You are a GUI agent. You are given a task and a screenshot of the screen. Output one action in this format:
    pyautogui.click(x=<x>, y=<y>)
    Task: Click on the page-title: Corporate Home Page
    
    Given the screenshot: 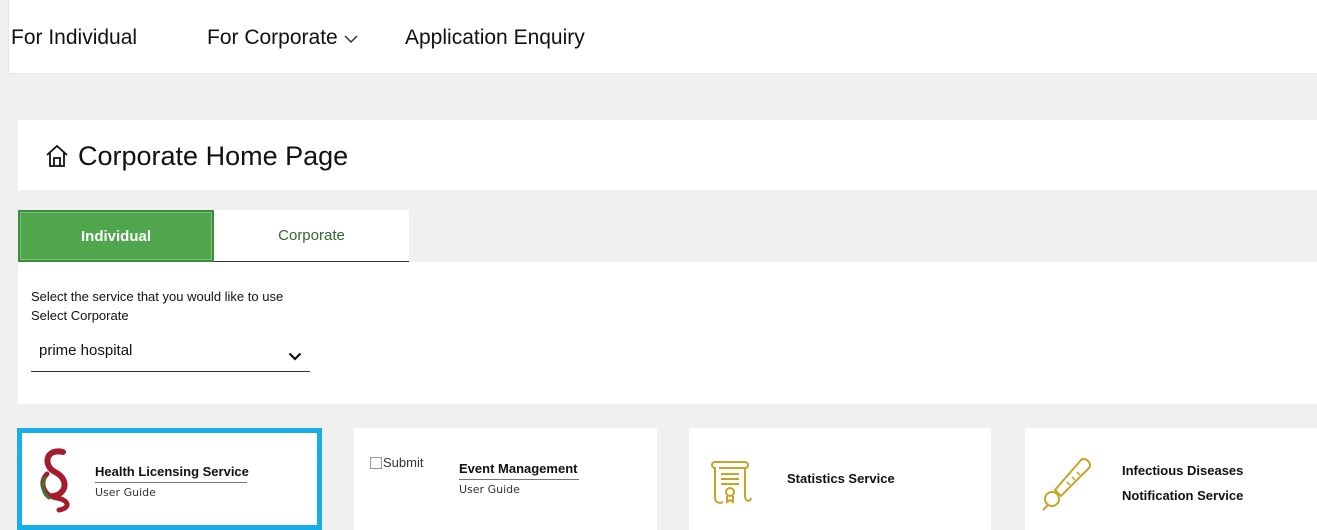 What is the action you would take?
    pyautogui.click(x=213, y=156)
    